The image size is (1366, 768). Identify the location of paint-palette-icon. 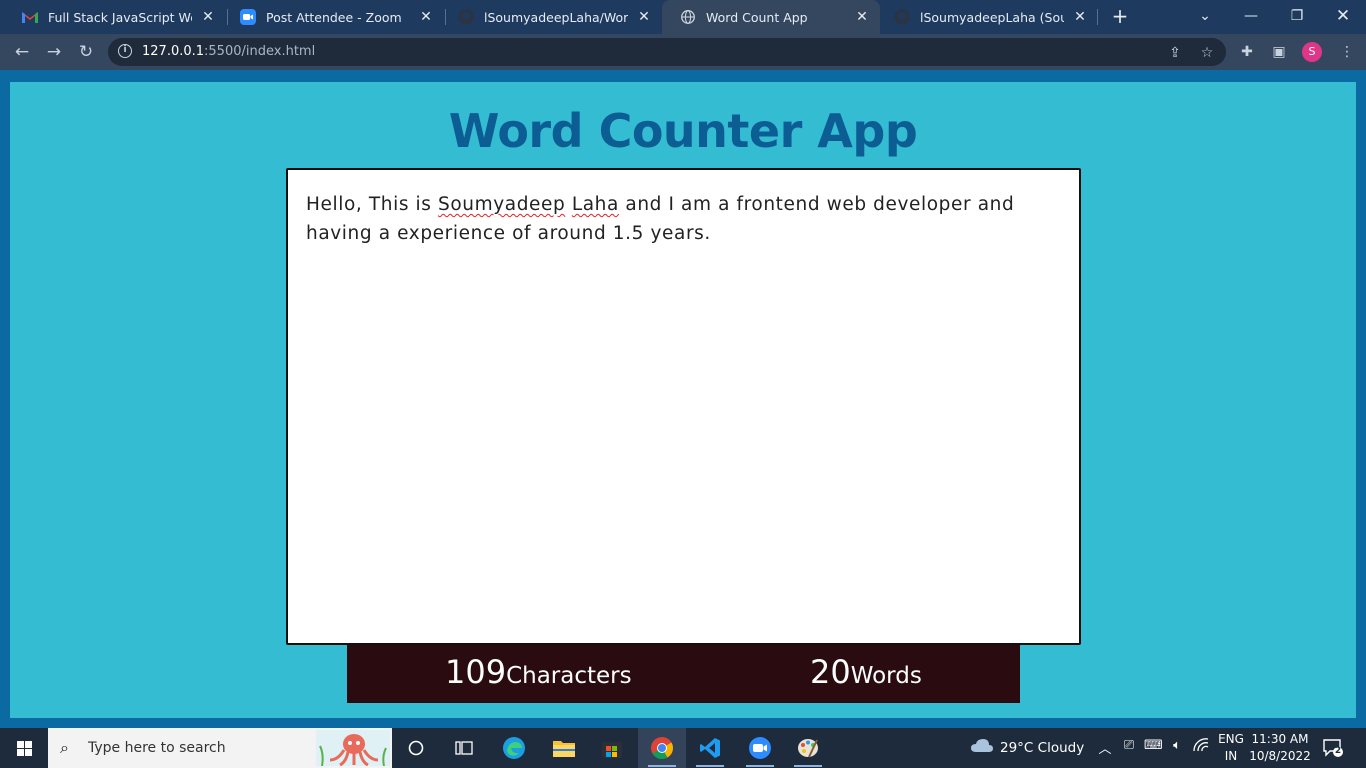
(808, 748).